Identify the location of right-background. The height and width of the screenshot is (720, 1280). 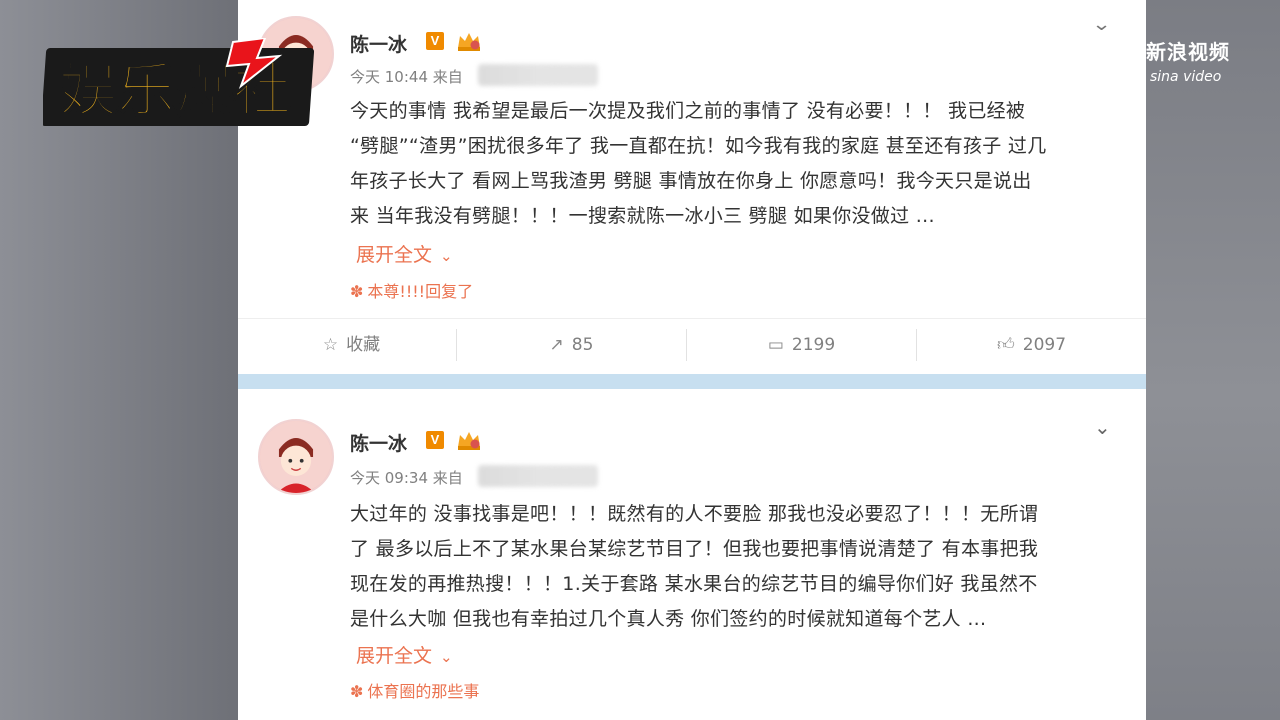
(1213, 360).